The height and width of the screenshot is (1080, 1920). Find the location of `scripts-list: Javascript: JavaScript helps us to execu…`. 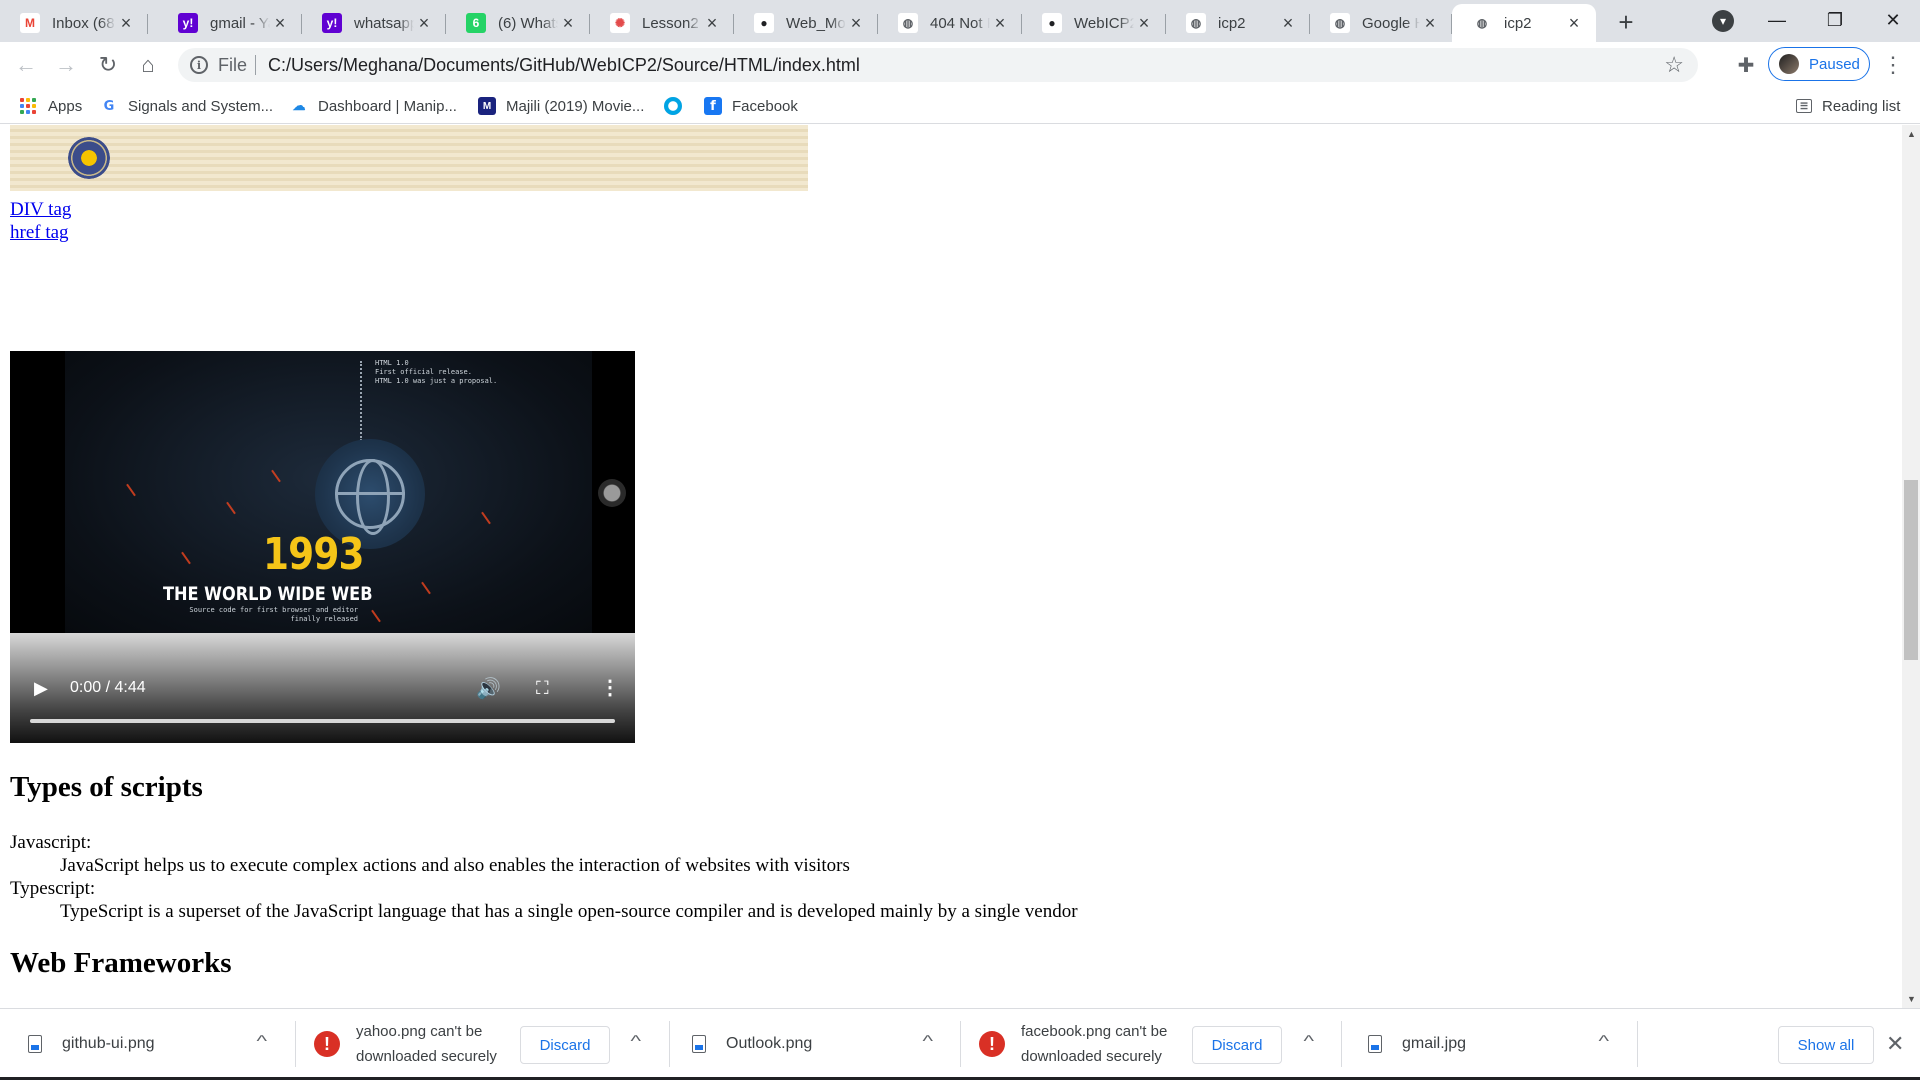

scripts-list: Javascript: JavaScript helps us to execu… is located at coordinates (544, 877).